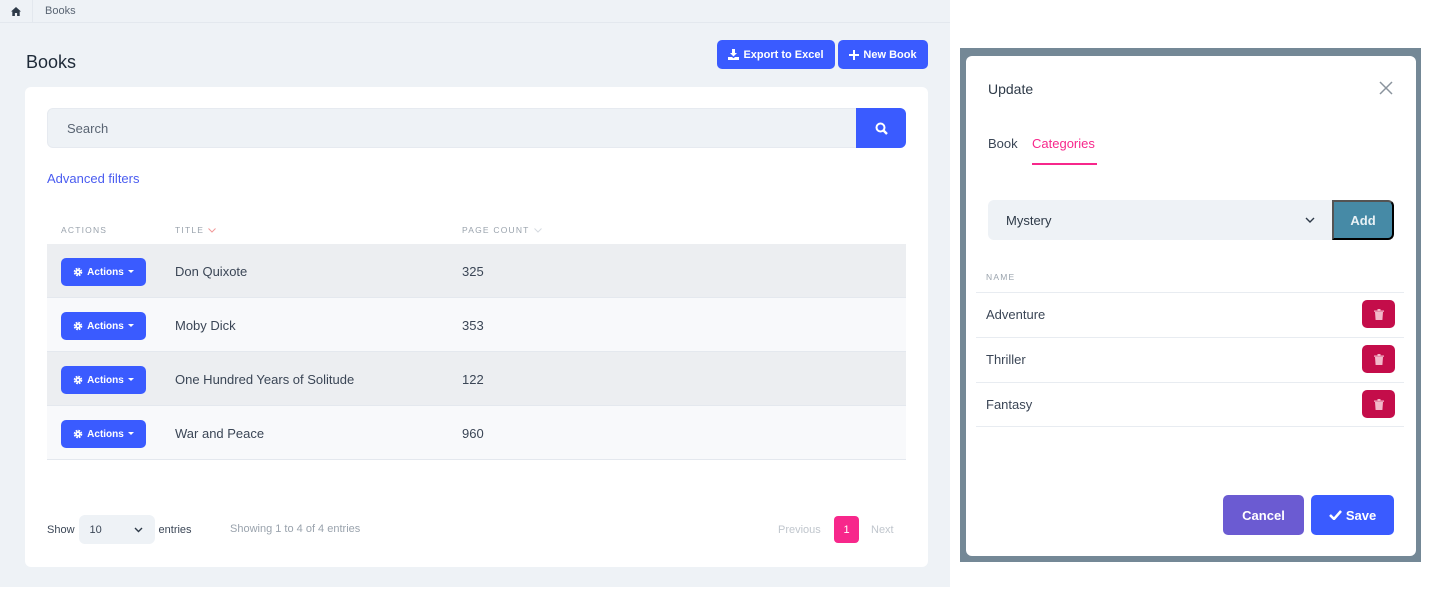  I want to click on check-icon, so click(1335, 515).